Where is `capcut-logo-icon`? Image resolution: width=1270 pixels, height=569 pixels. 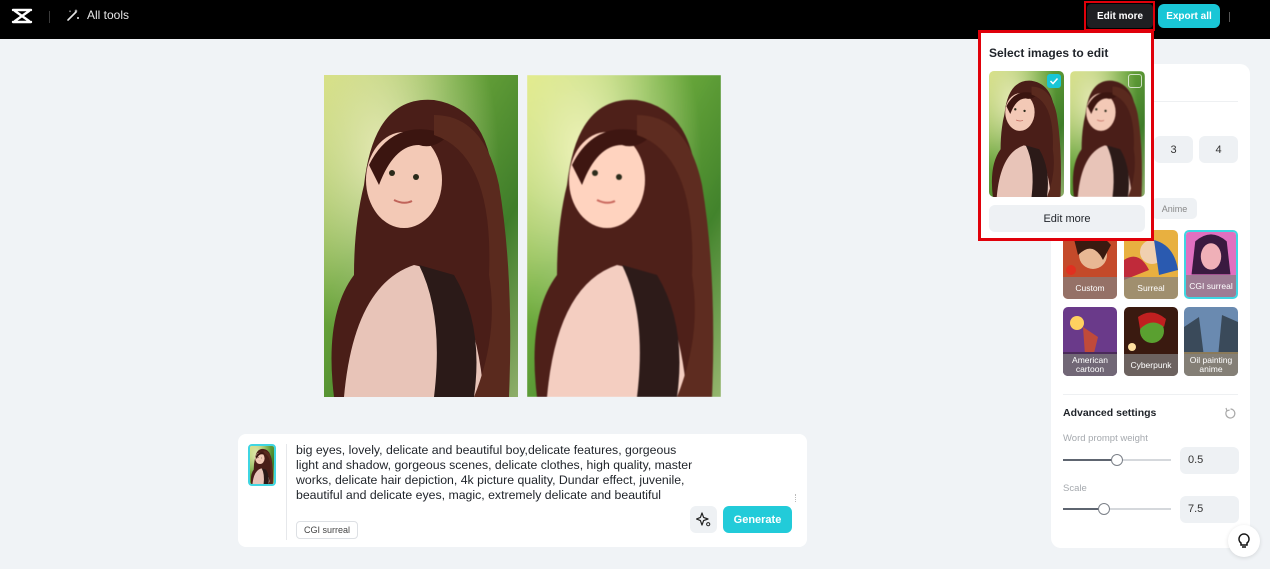
capcut-logo-icon is located at coordinates (22, 16).